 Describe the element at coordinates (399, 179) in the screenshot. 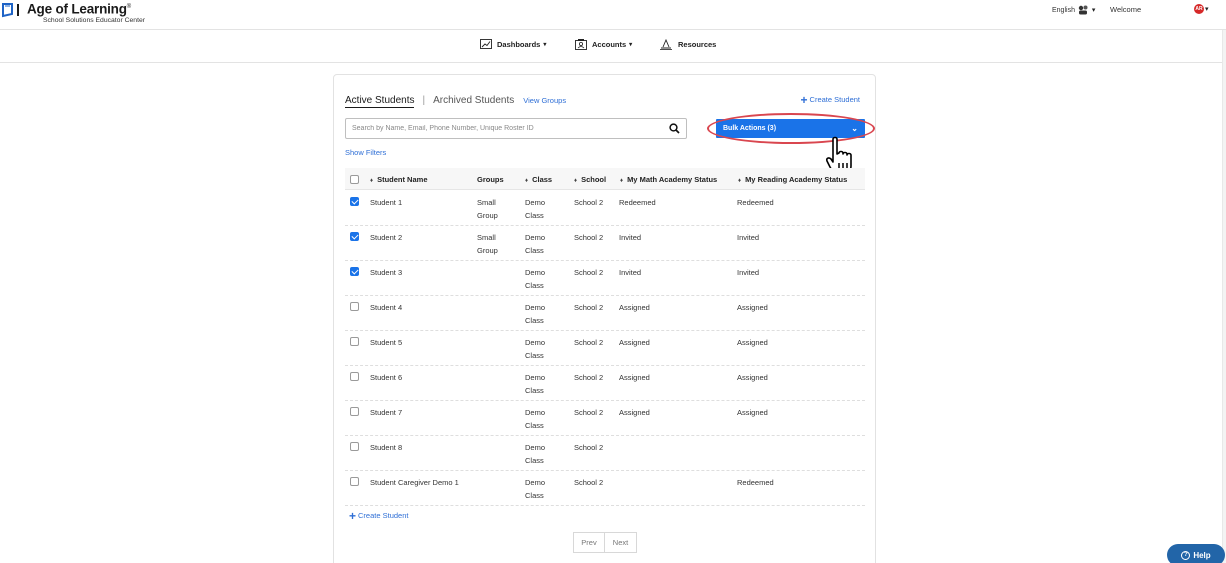

I see `column-student-name: ♦ Student Name` at that location.